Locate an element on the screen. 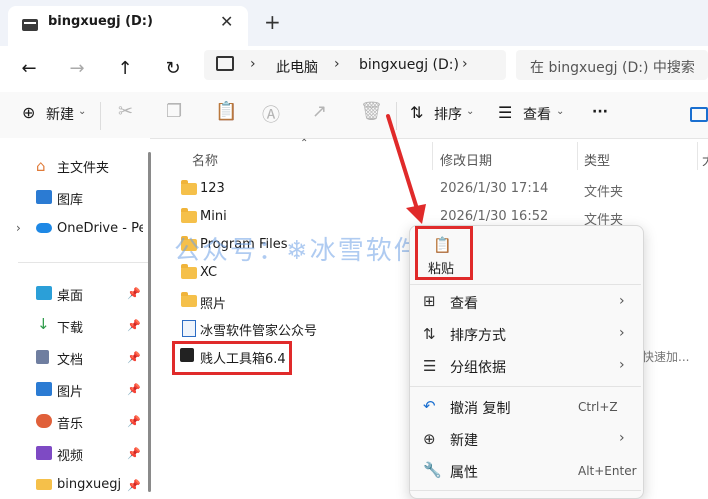 The image size is (708, 499). context-new: 新建 is located at coordinates (464, 440).